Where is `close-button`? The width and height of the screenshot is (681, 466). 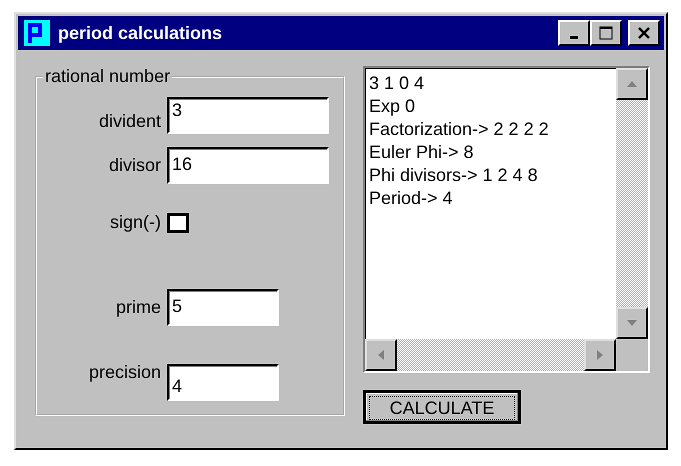
close-button is located at coordinates (644, 33).